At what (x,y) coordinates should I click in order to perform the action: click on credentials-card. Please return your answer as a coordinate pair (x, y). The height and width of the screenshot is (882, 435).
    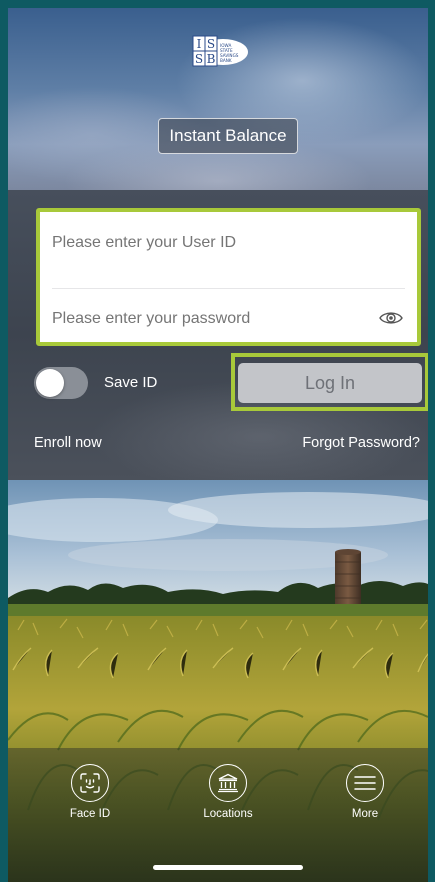
    Looking at the image, I should click on (228, 277).